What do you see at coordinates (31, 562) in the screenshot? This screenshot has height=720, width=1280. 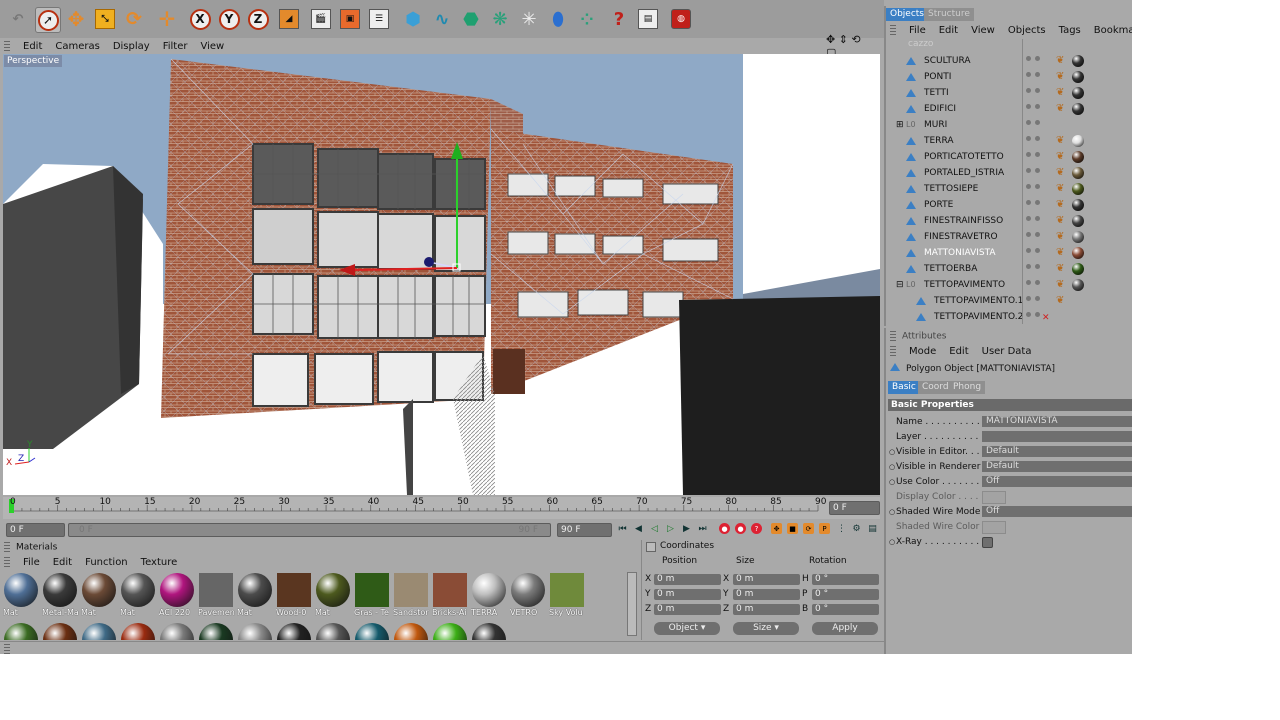 I see `materials-menu-file: File` at bounding box center [31, 562].